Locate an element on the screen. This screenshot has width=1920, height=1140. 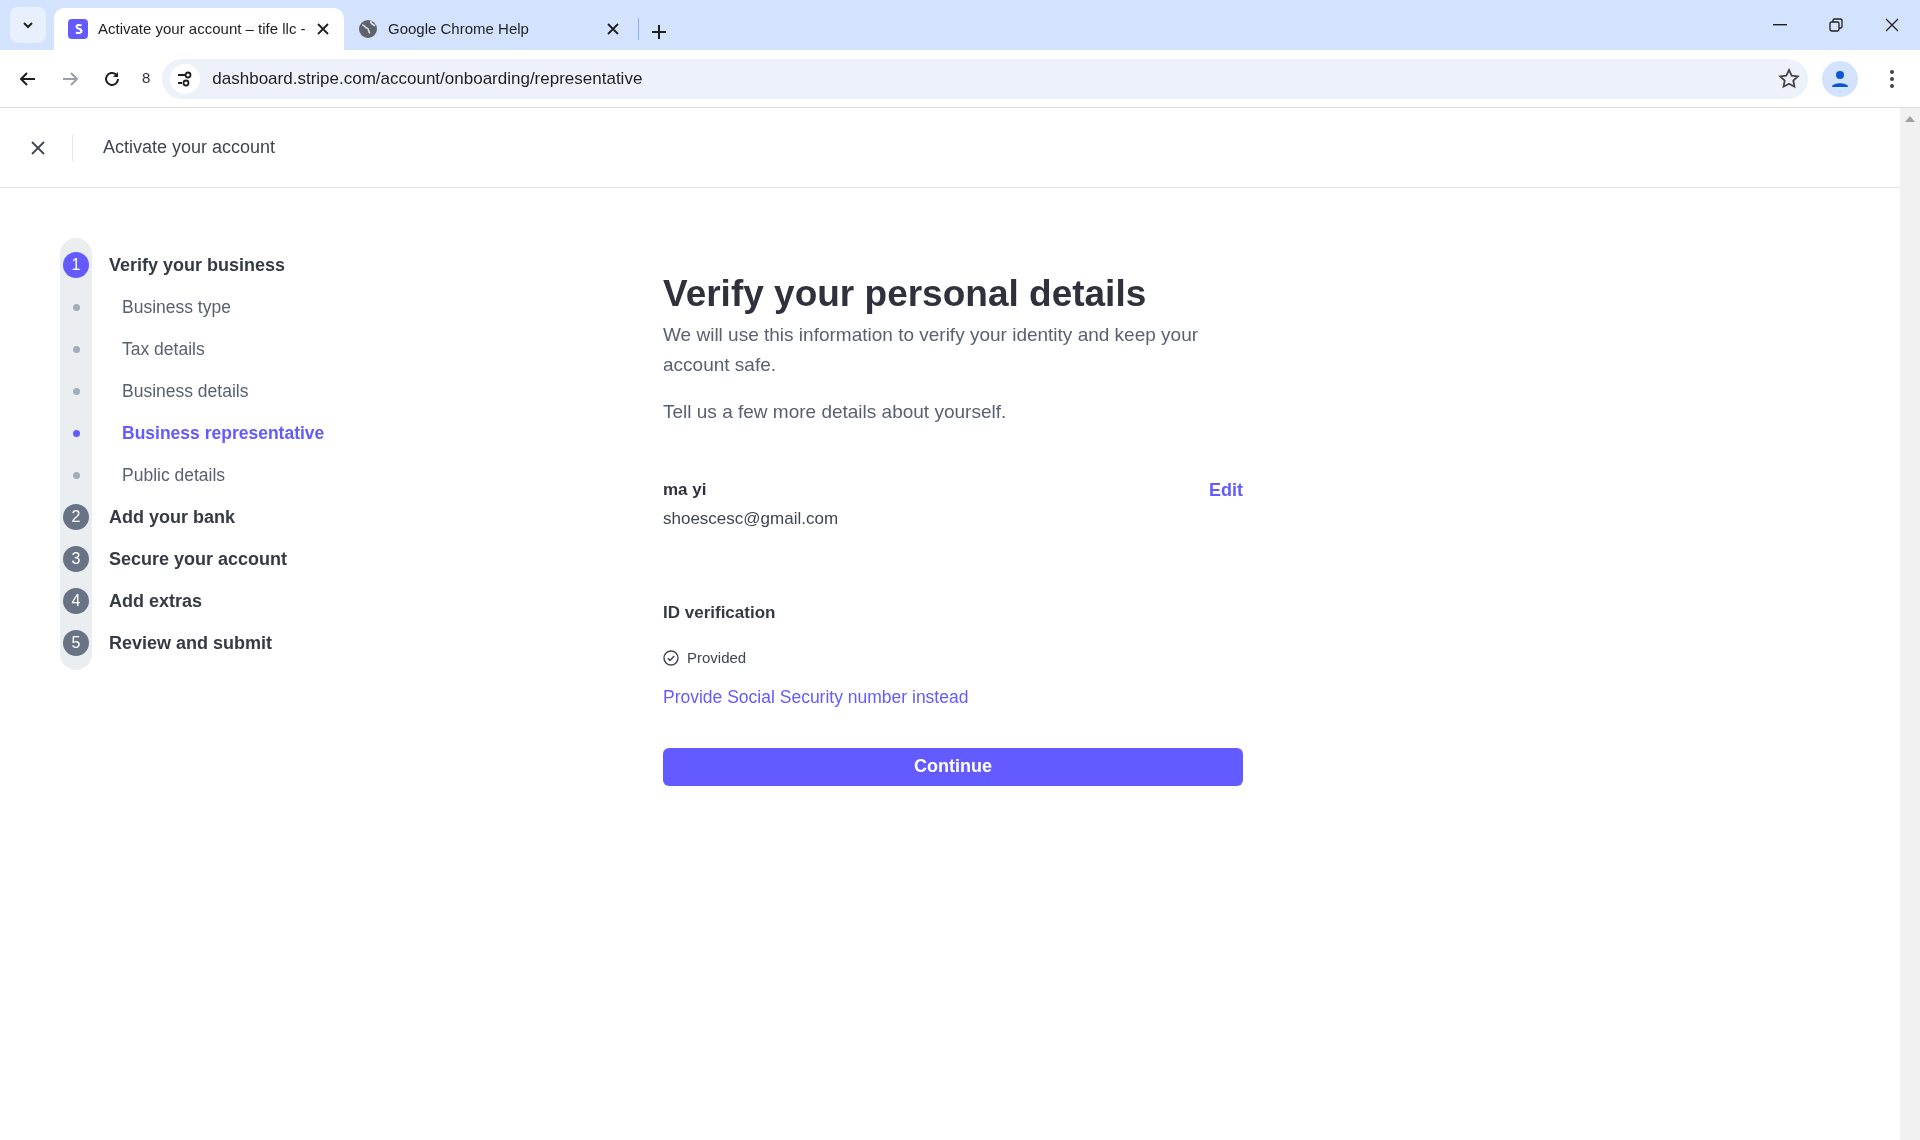
browser-tab: Google Chrome Help is located at coordinates (489, 29).